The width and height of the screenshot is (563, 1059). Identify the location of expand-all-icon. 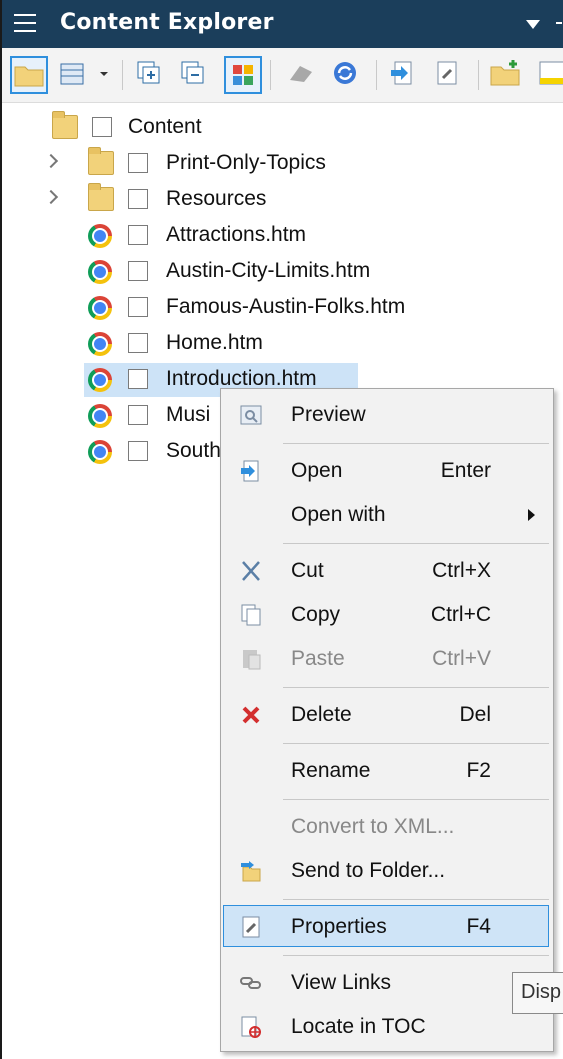
(148, 72).